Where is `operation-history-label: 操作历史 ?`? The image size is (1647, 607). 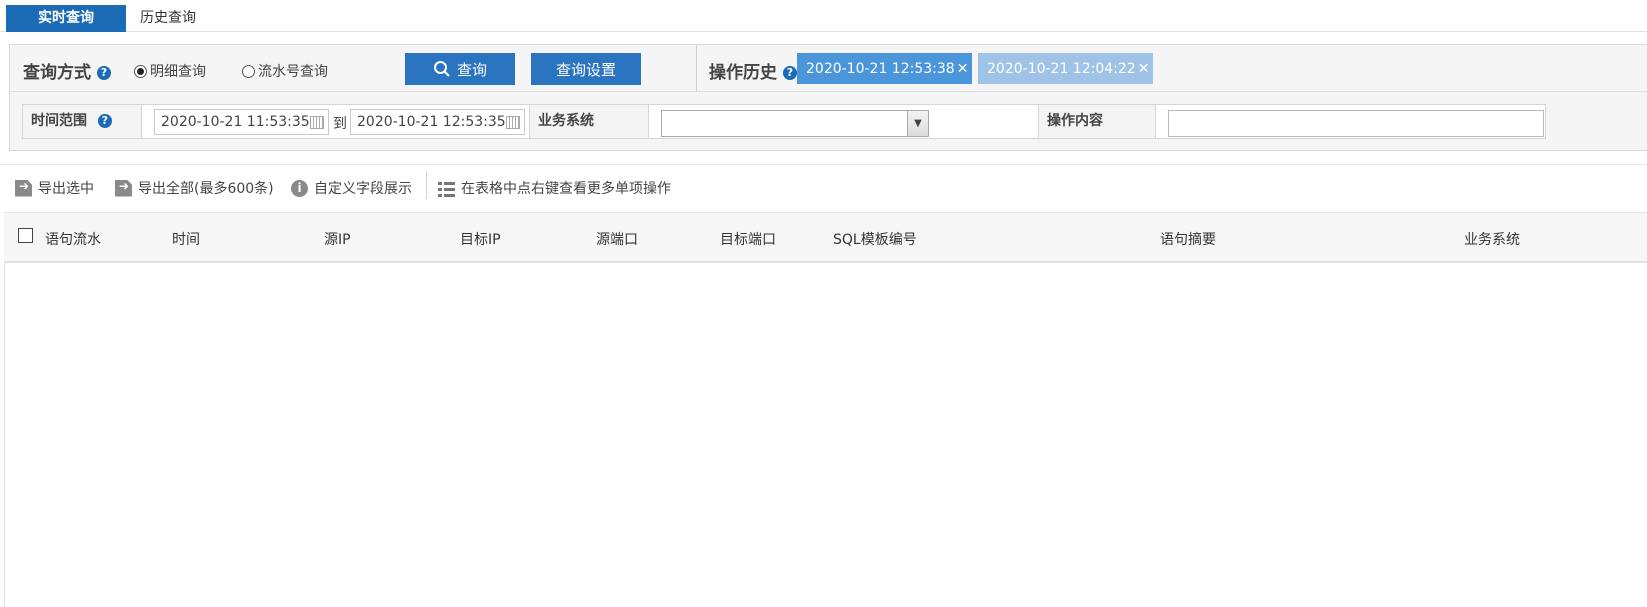 operation-history-label: 操作历史 ? is located at coordinates (753, 70).